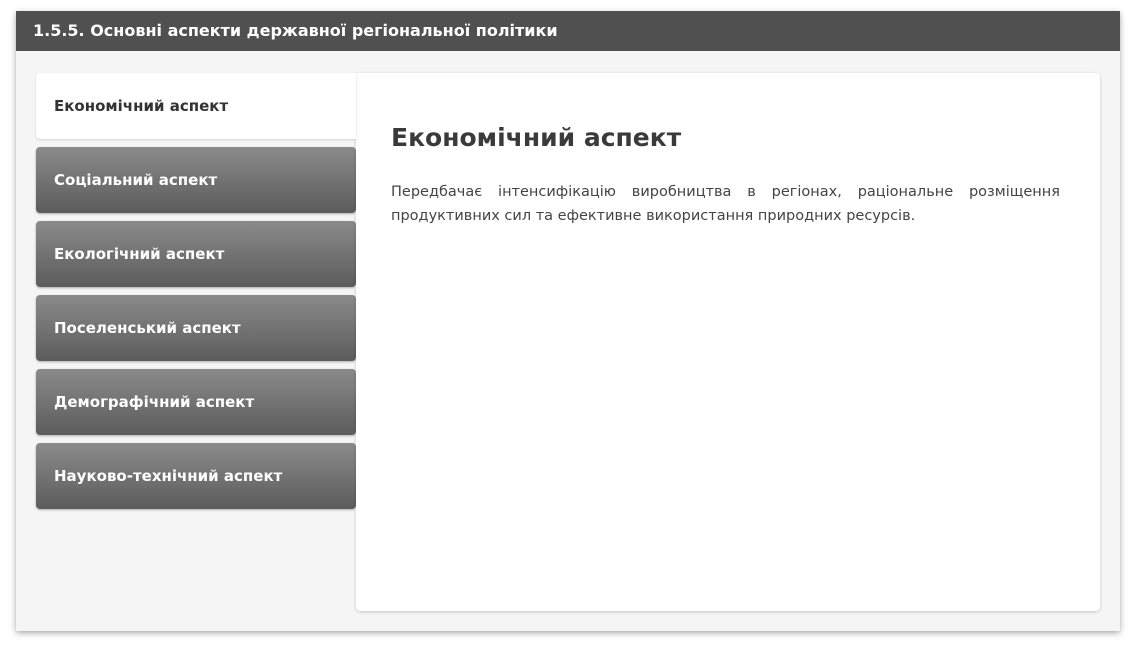  Describe the element at coordinates (196, 402) in the screenshot. I see `tab-demographic: Демографічний аспект` at that location.